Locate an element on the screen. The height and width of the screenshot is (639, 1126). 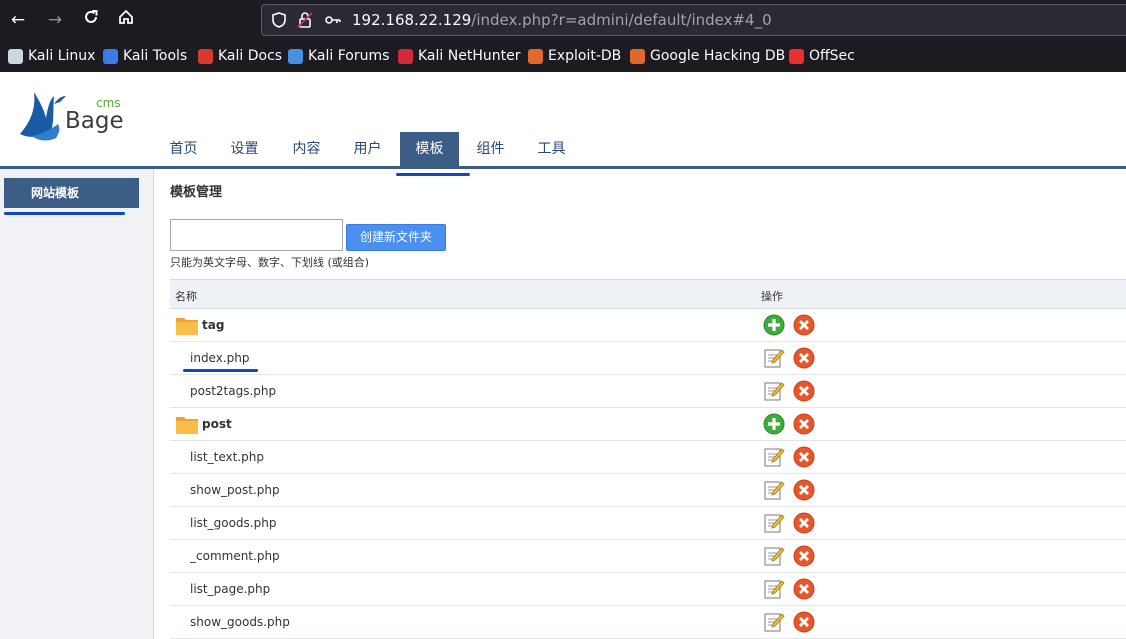
bookmark-3: Kali Docs is located at coordinates (240, 56).